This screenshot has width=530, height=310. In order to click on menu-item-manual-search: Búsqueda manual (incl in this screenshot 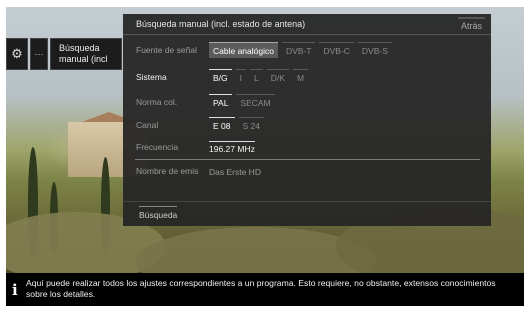, I will do `click(86, 54)`.